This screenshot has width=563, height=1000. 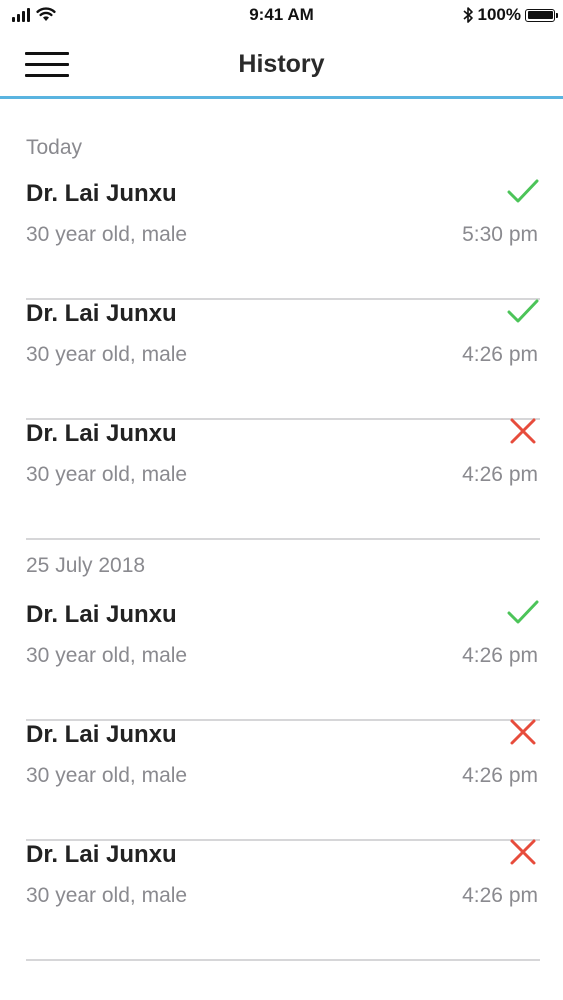 I want to click on status-bar-right: 100%, so click(x=510, y=15).